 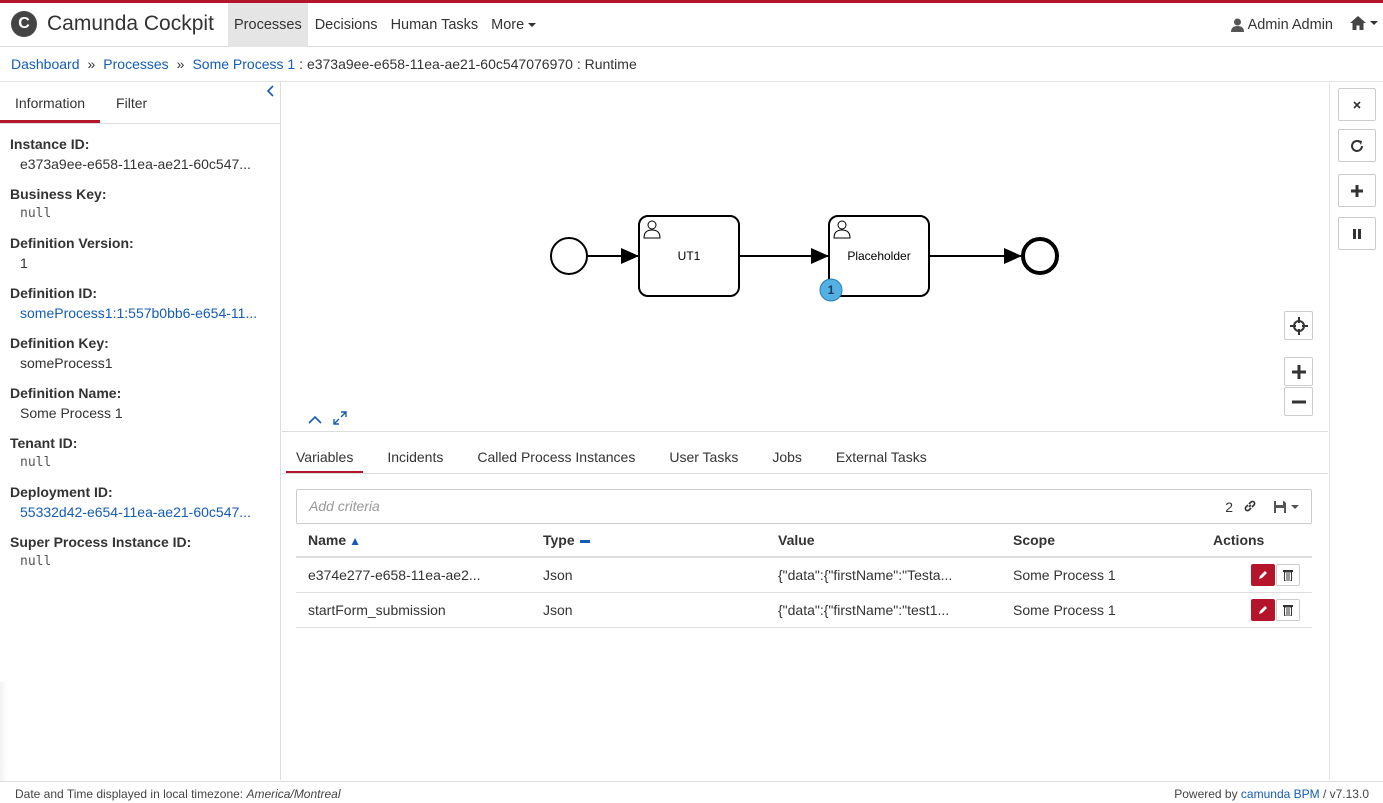 I want to click on expand-icon, so click(x=340, y=418).